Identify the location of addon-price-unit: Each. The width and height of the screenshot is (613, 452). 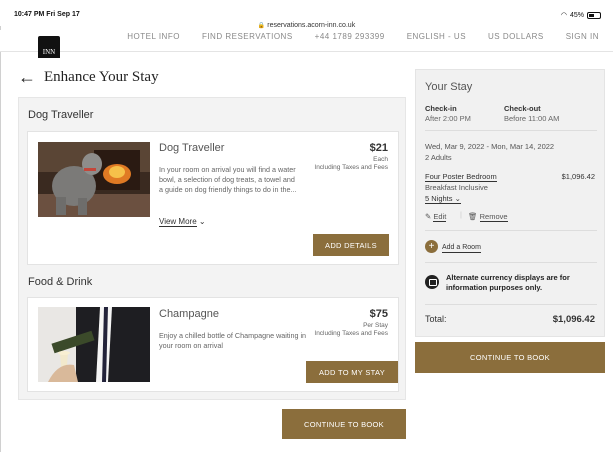
(380, 159).